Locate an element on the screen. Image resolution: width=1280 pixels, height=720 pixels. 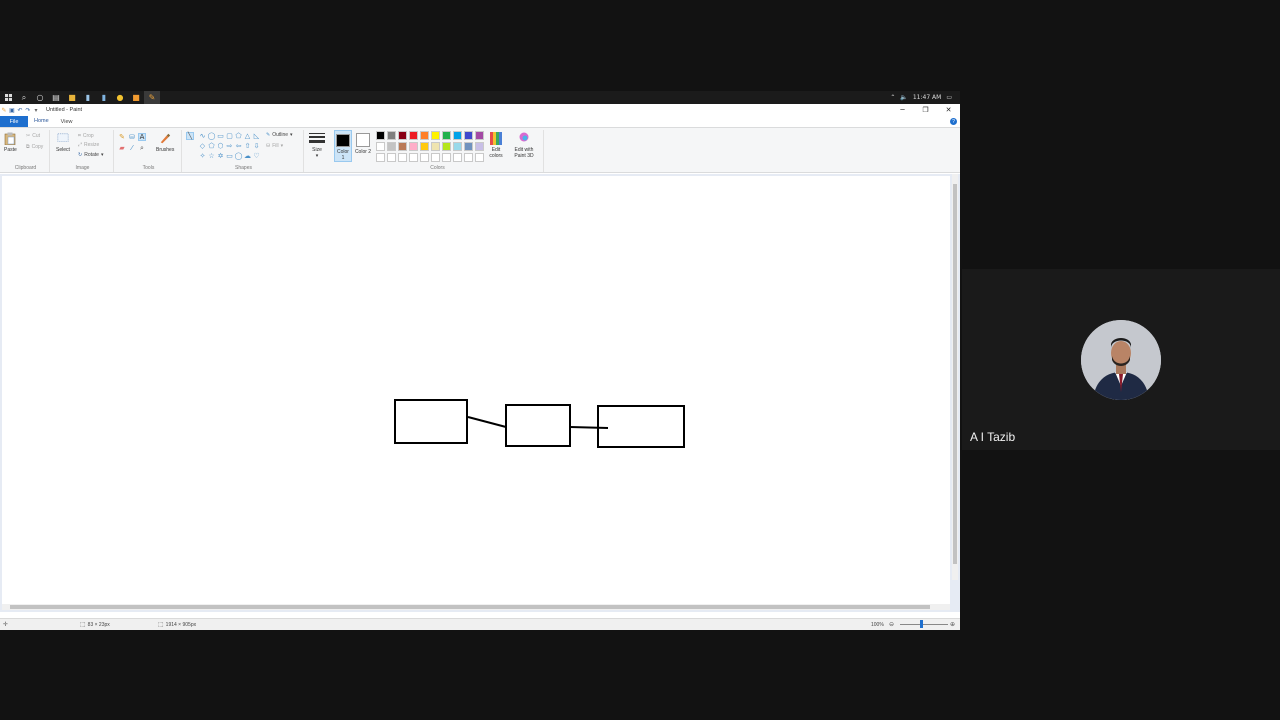
copy-button: ⧉ Copy is located at coordinates (34, 147).